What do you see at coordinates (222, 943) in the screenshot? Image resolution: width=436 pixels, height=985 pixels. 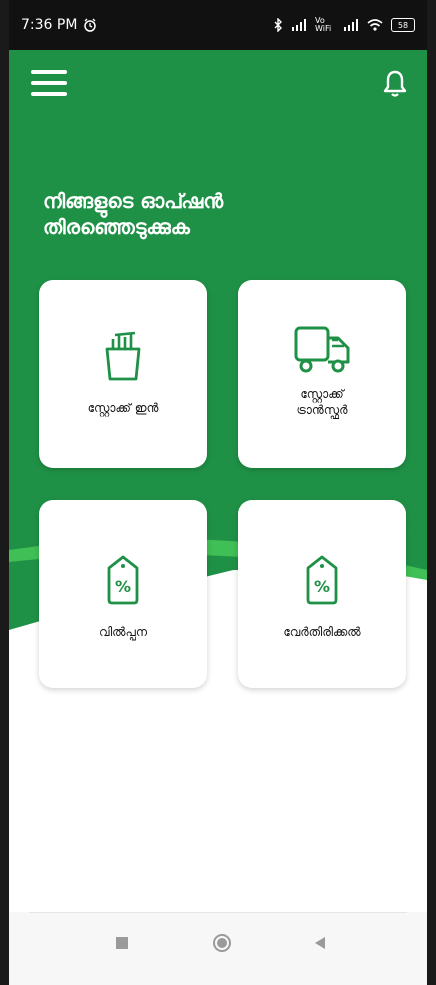 I see `circle-home-icon` at bounding box center [222, 943].